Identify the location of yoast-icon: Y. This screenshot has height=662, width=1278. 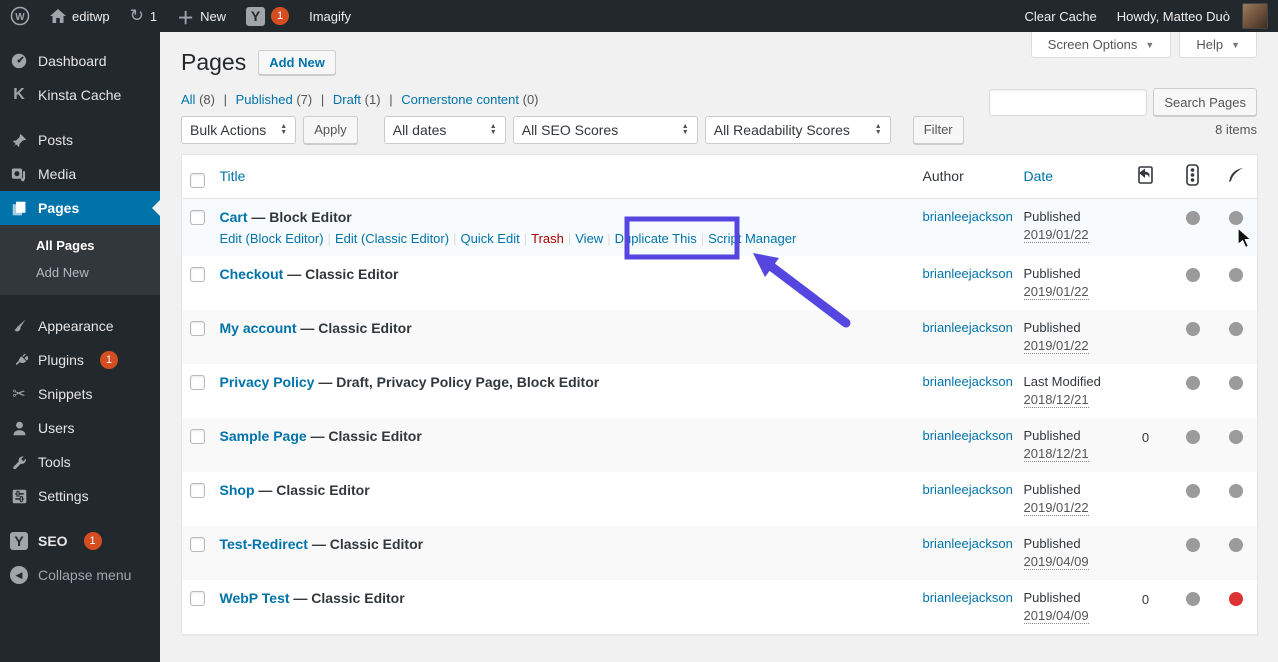
(19, 541).